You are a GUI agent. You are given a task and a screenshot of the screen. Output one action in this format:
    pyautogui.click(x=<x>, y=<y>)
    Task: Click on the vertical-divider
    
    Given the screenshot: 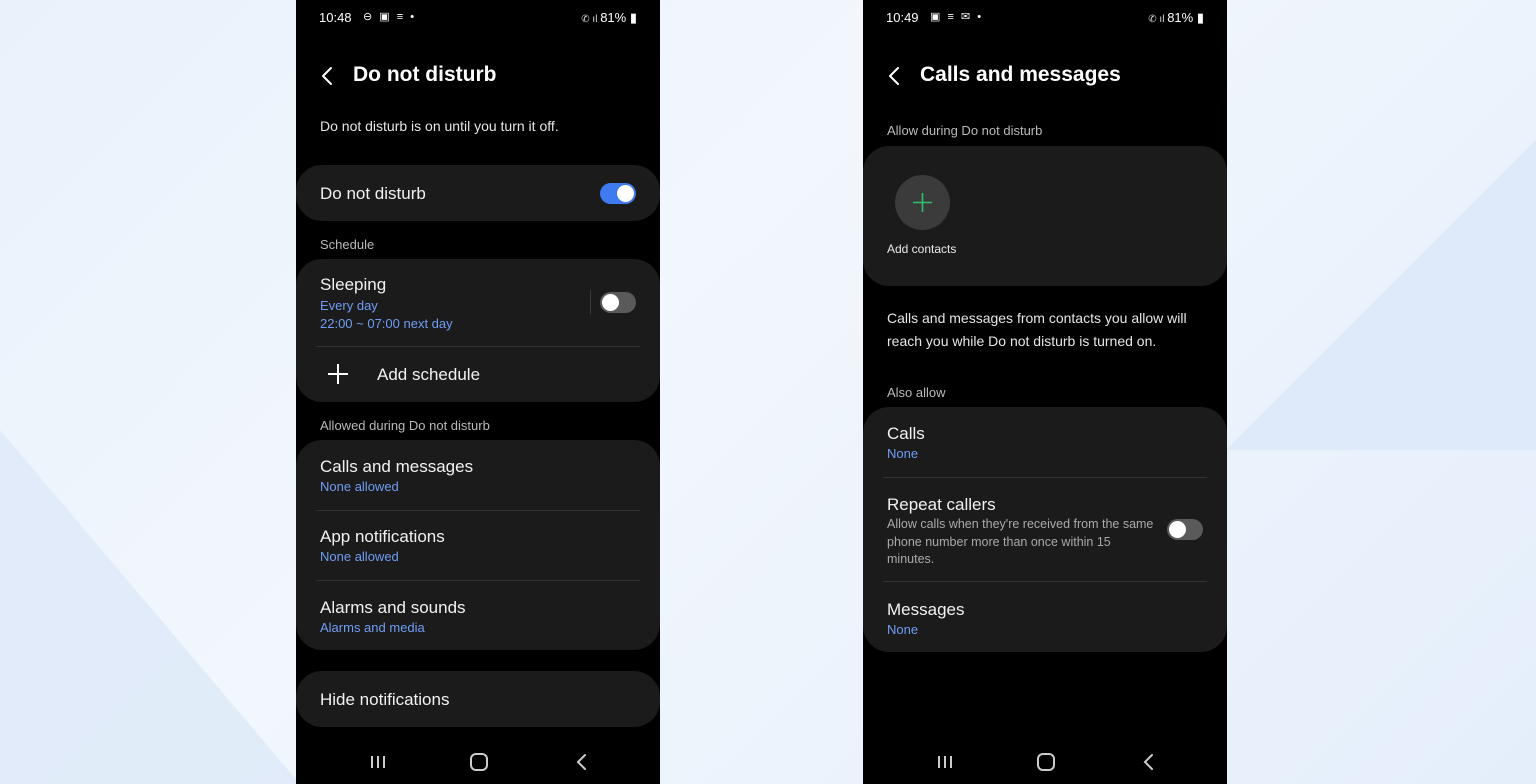 What is the action you would take?
    pyautogui.click(x=590, y=302)
    